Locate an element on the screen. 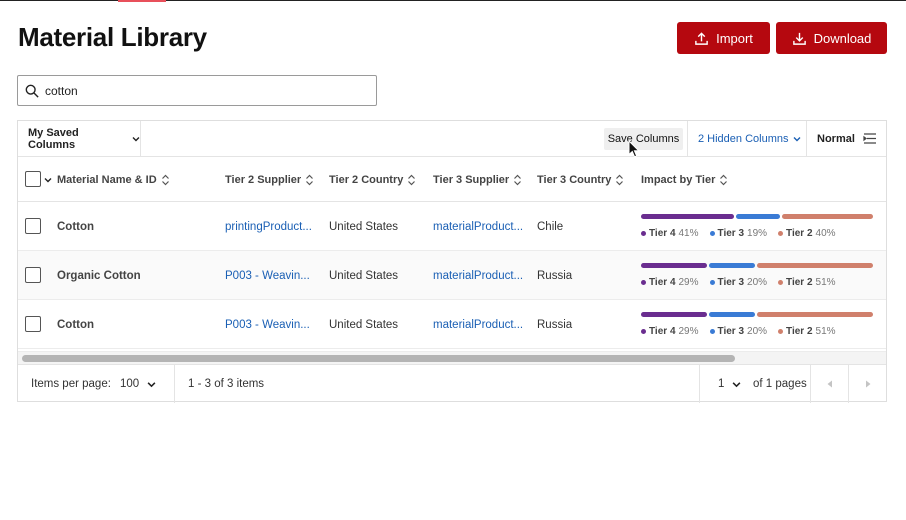  impact-by-tier: Tier 4 41% Tier 3 19% Tier 2 40% is located at coordinates (758, 227).